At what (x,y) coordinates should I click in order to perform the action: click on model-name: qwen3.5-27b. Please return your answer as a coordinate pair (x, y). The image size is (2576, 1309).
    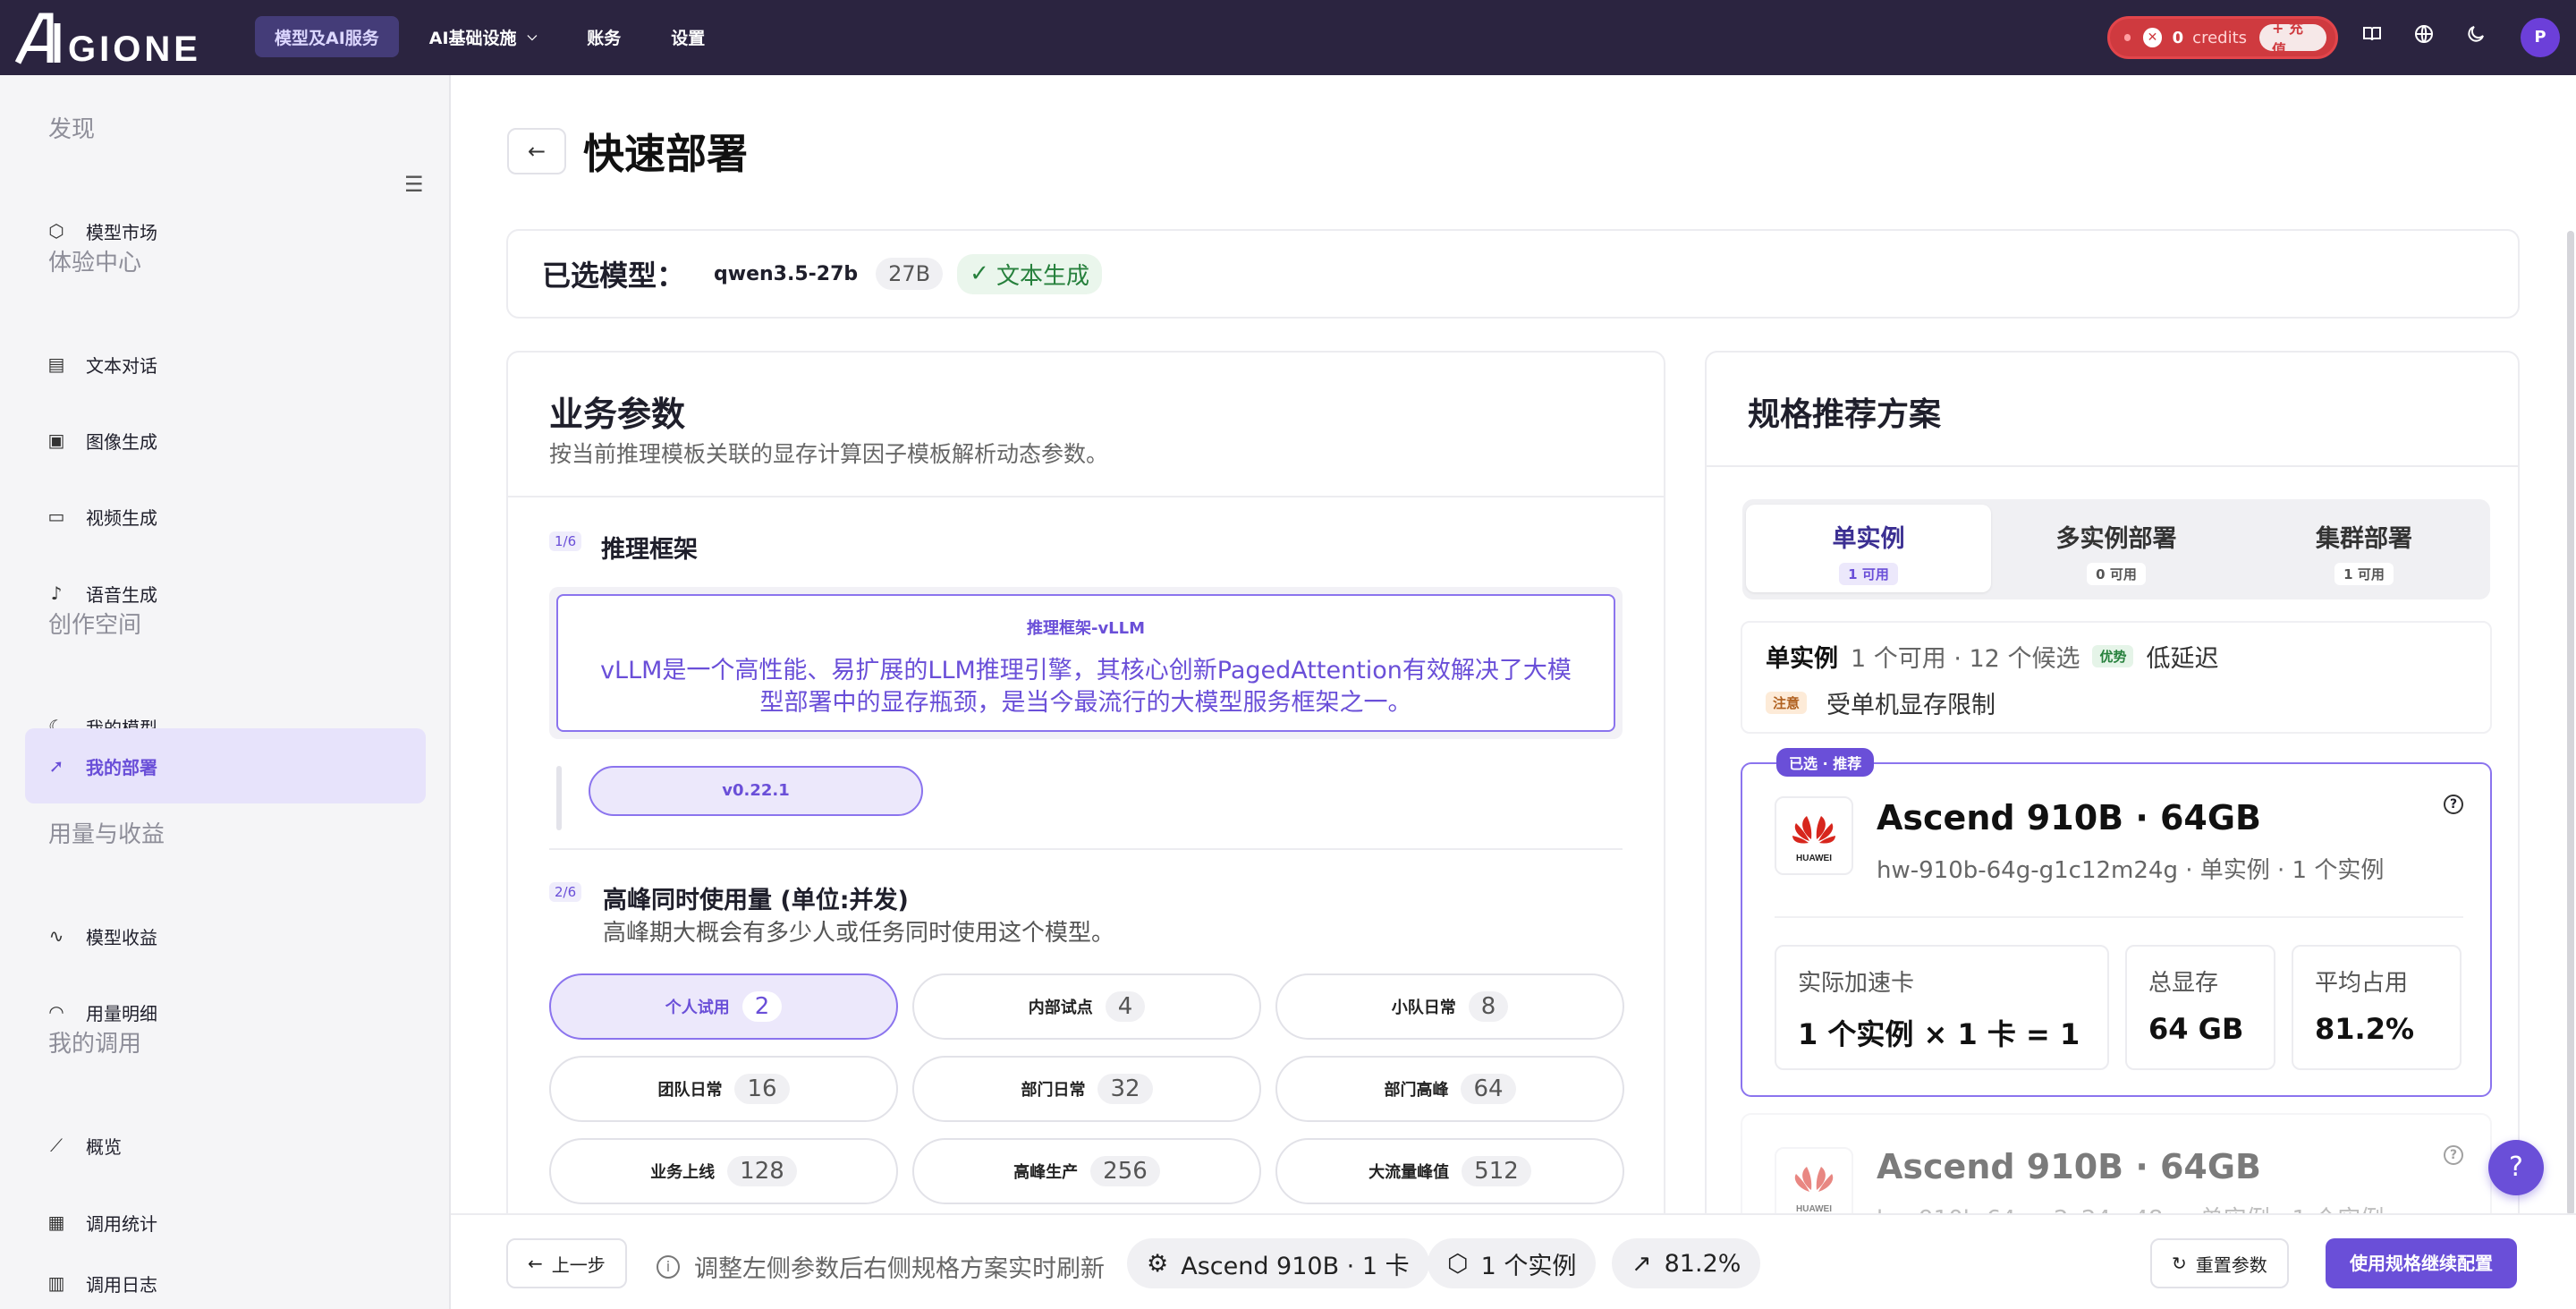
    Looking at the image, I should click on (786, 273).